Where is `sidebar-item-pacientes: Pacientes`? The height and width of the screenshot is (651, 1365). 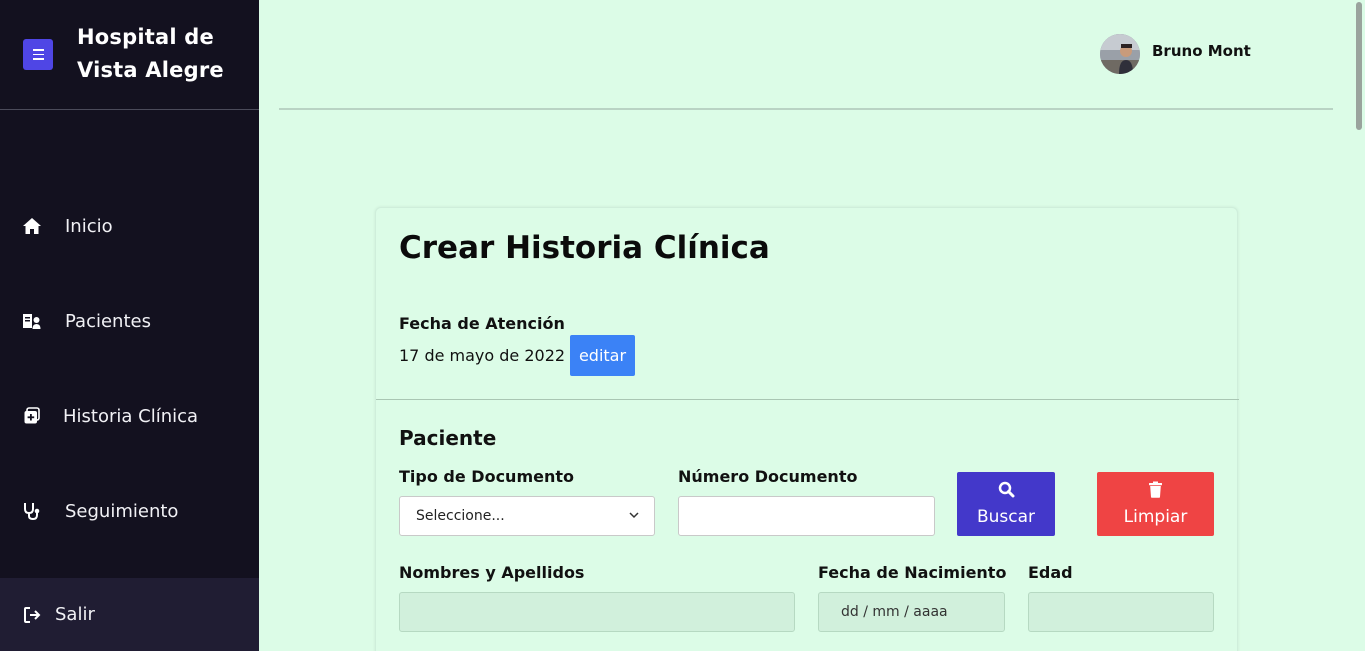 sidebar-item-pacientes: Pacientes is located at coordinates (129, 321).